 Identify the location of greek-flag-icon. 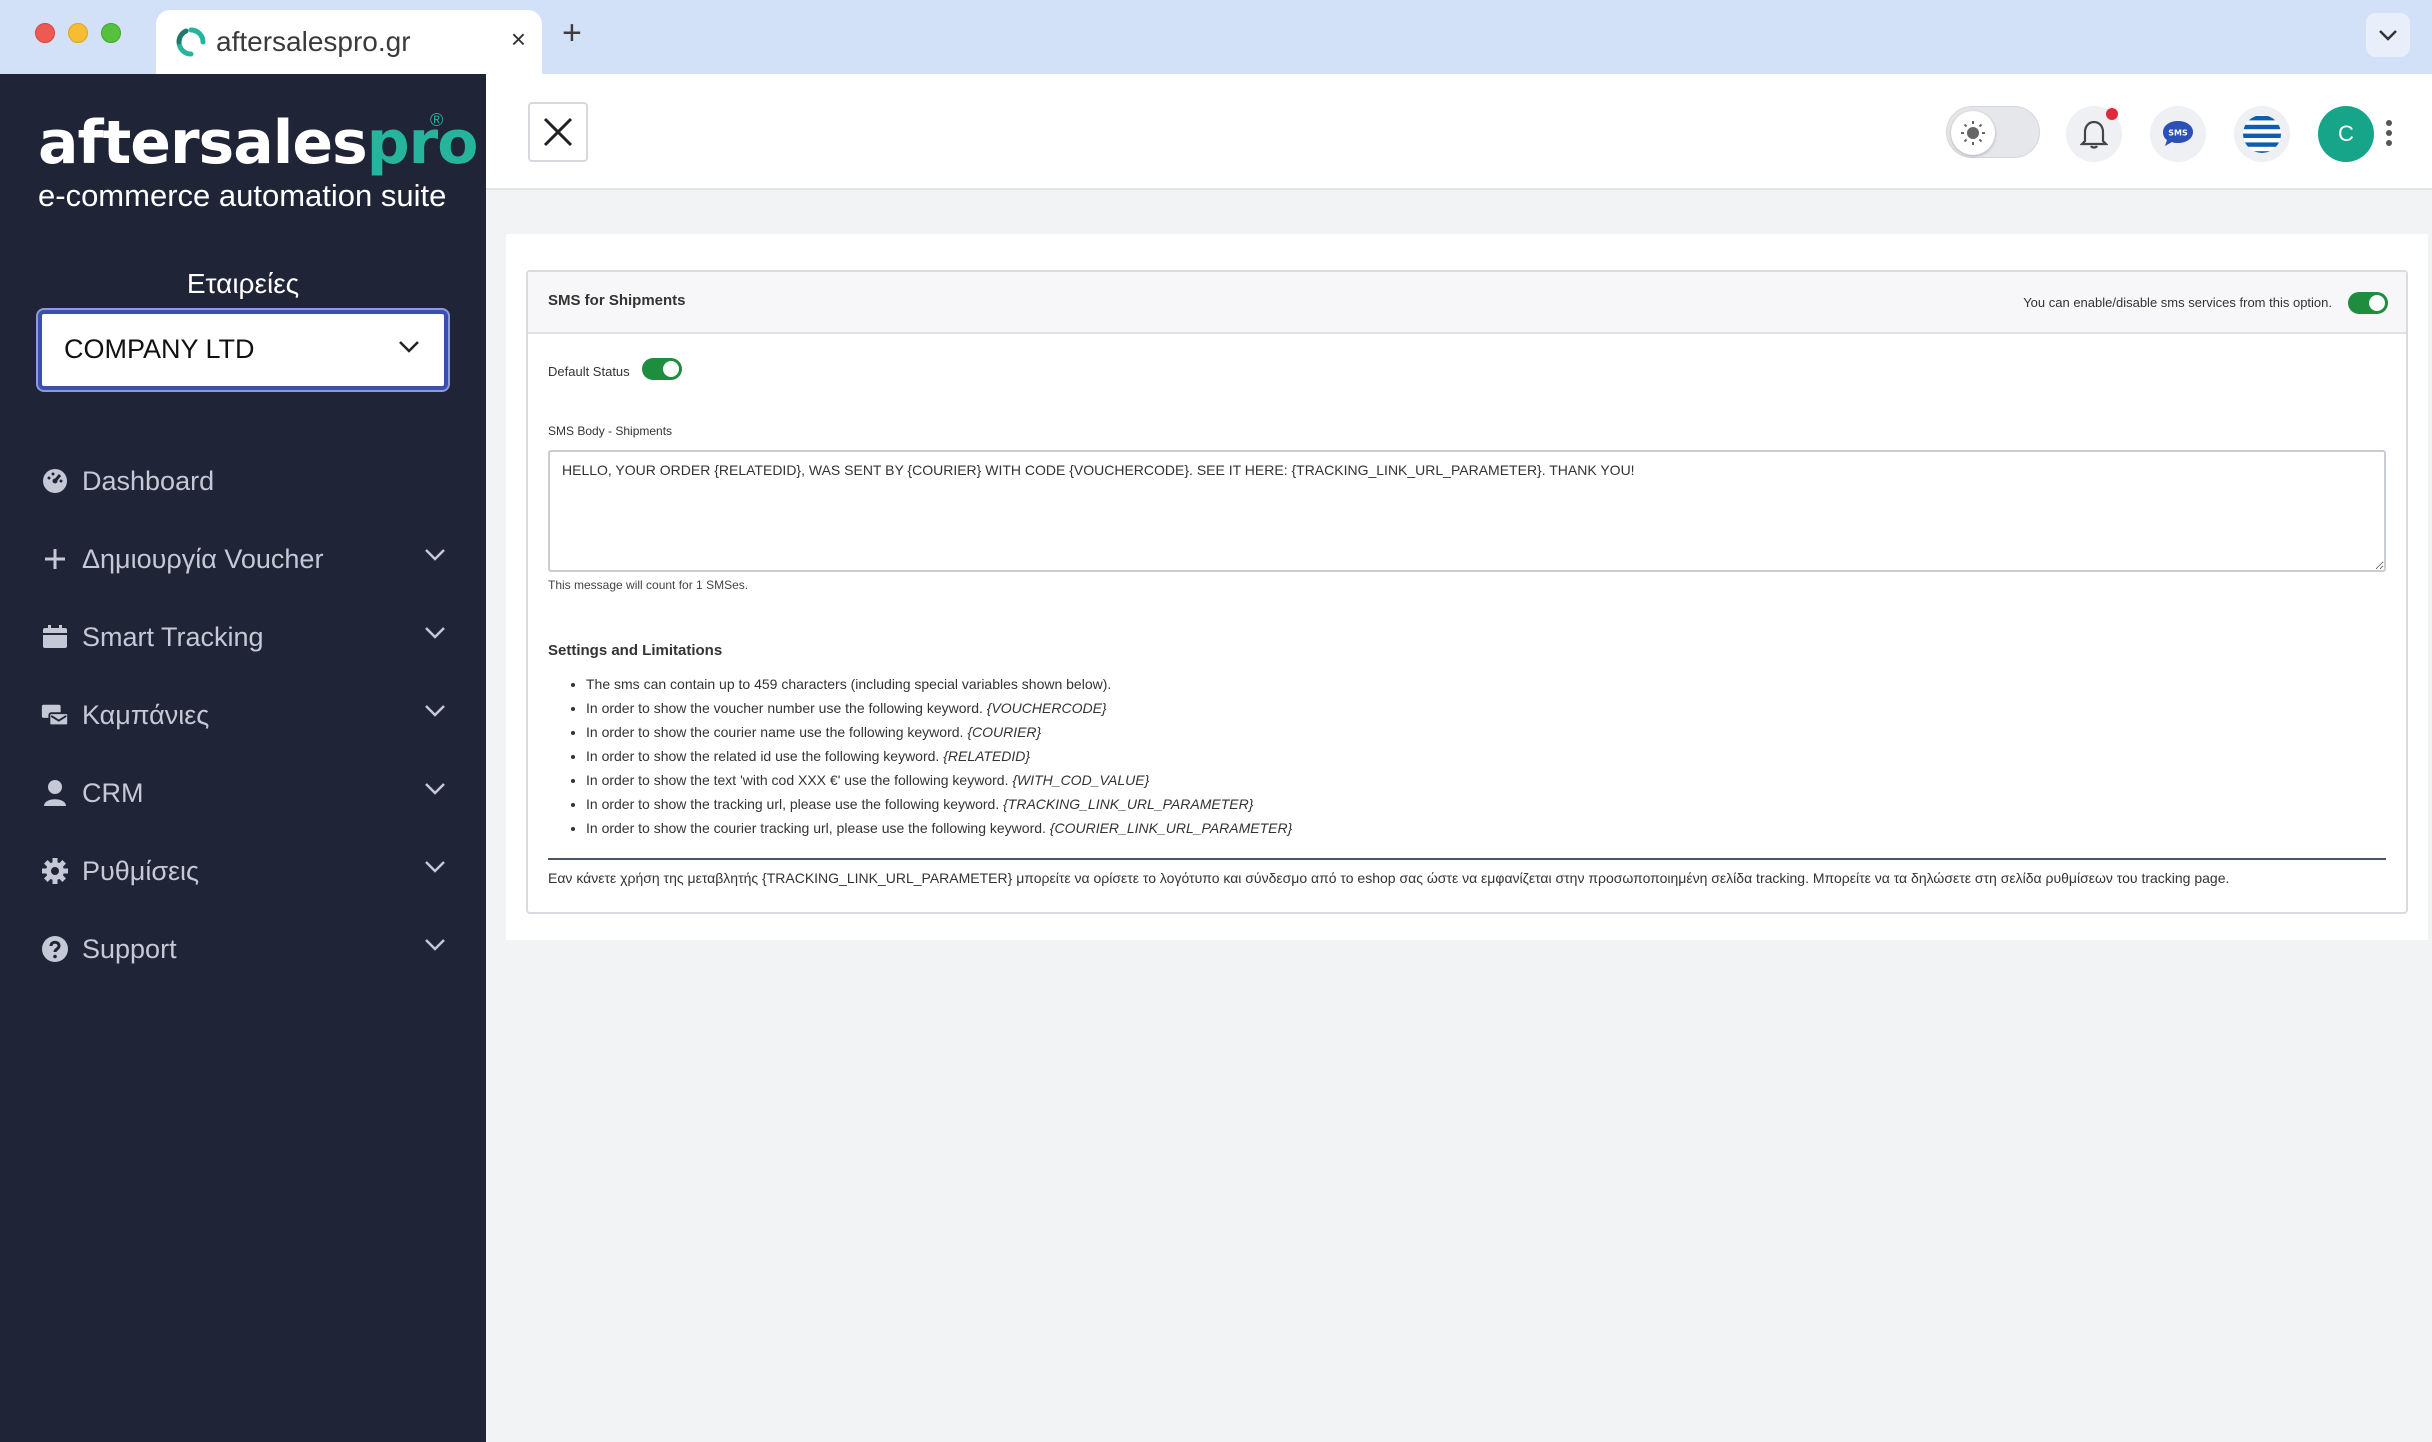
(2262, 134).